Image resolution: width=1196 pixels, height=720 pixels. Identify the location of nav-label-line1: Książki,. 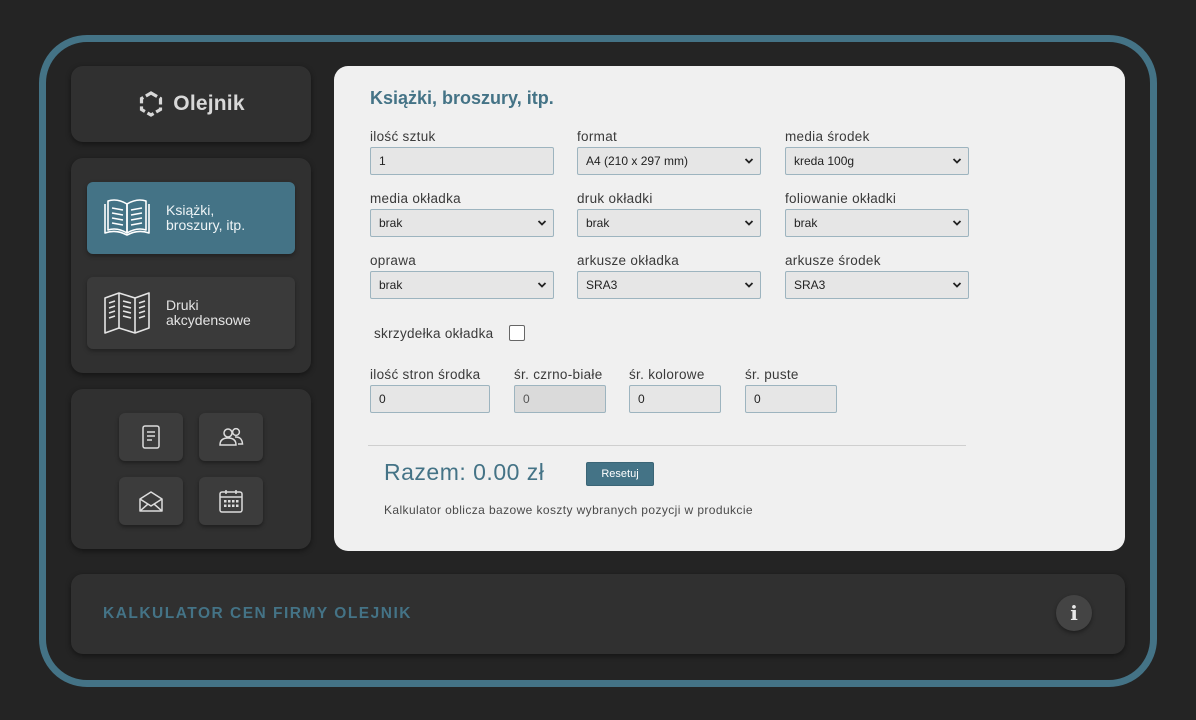
(190, 210).